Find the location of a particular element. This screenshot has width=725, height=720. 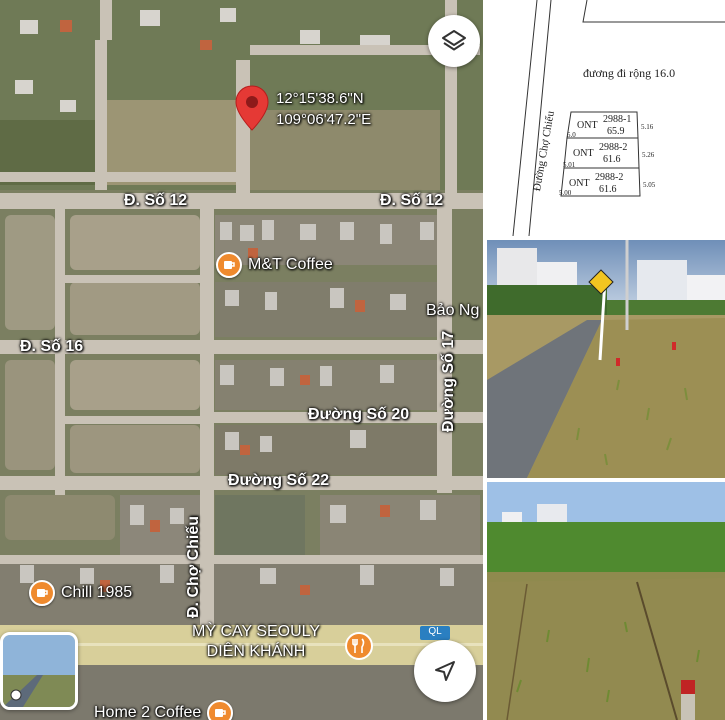

street-label-so12-left: Đ. Số 12 is located at coordinates (156, 200).